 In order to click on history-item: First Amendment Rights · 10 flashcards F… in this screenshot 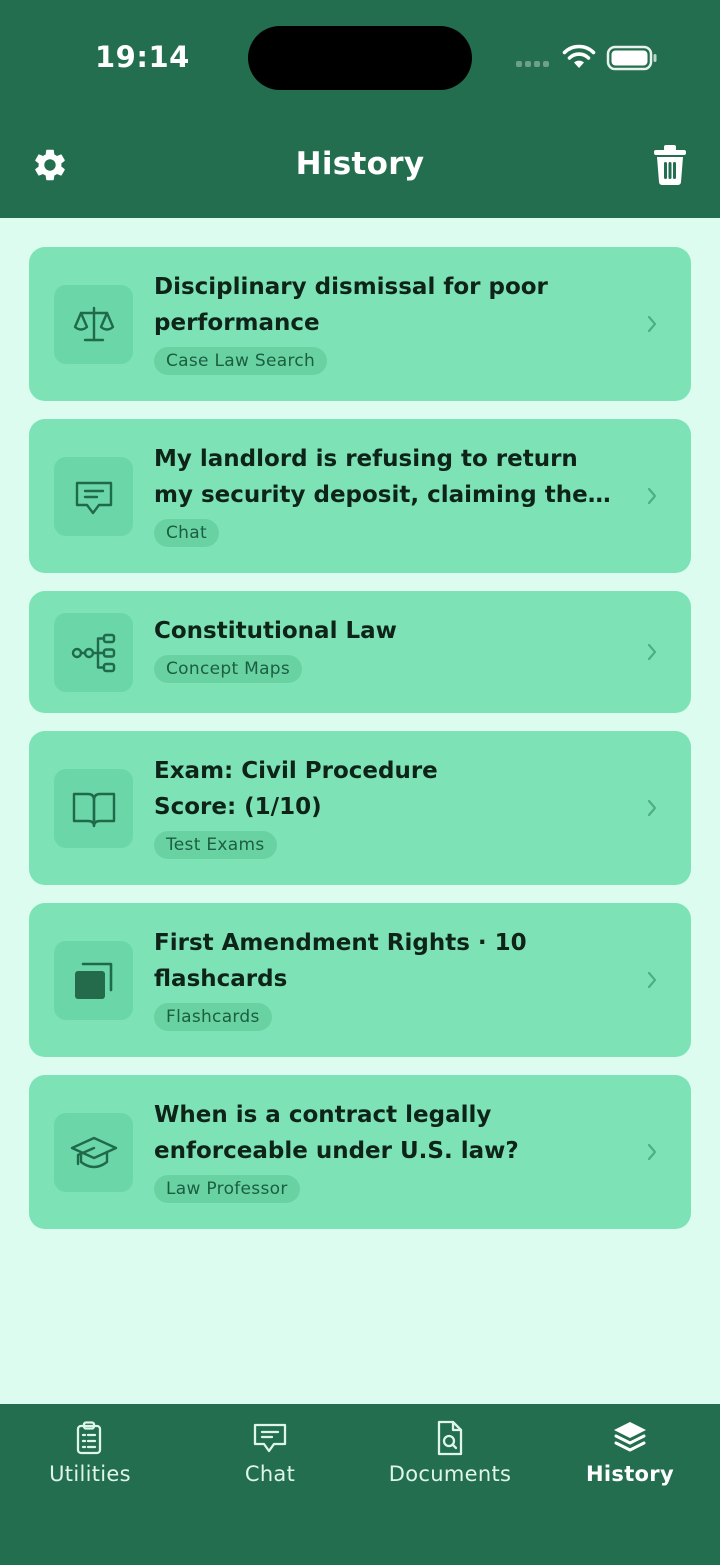, I will do `click(360, 980)`.